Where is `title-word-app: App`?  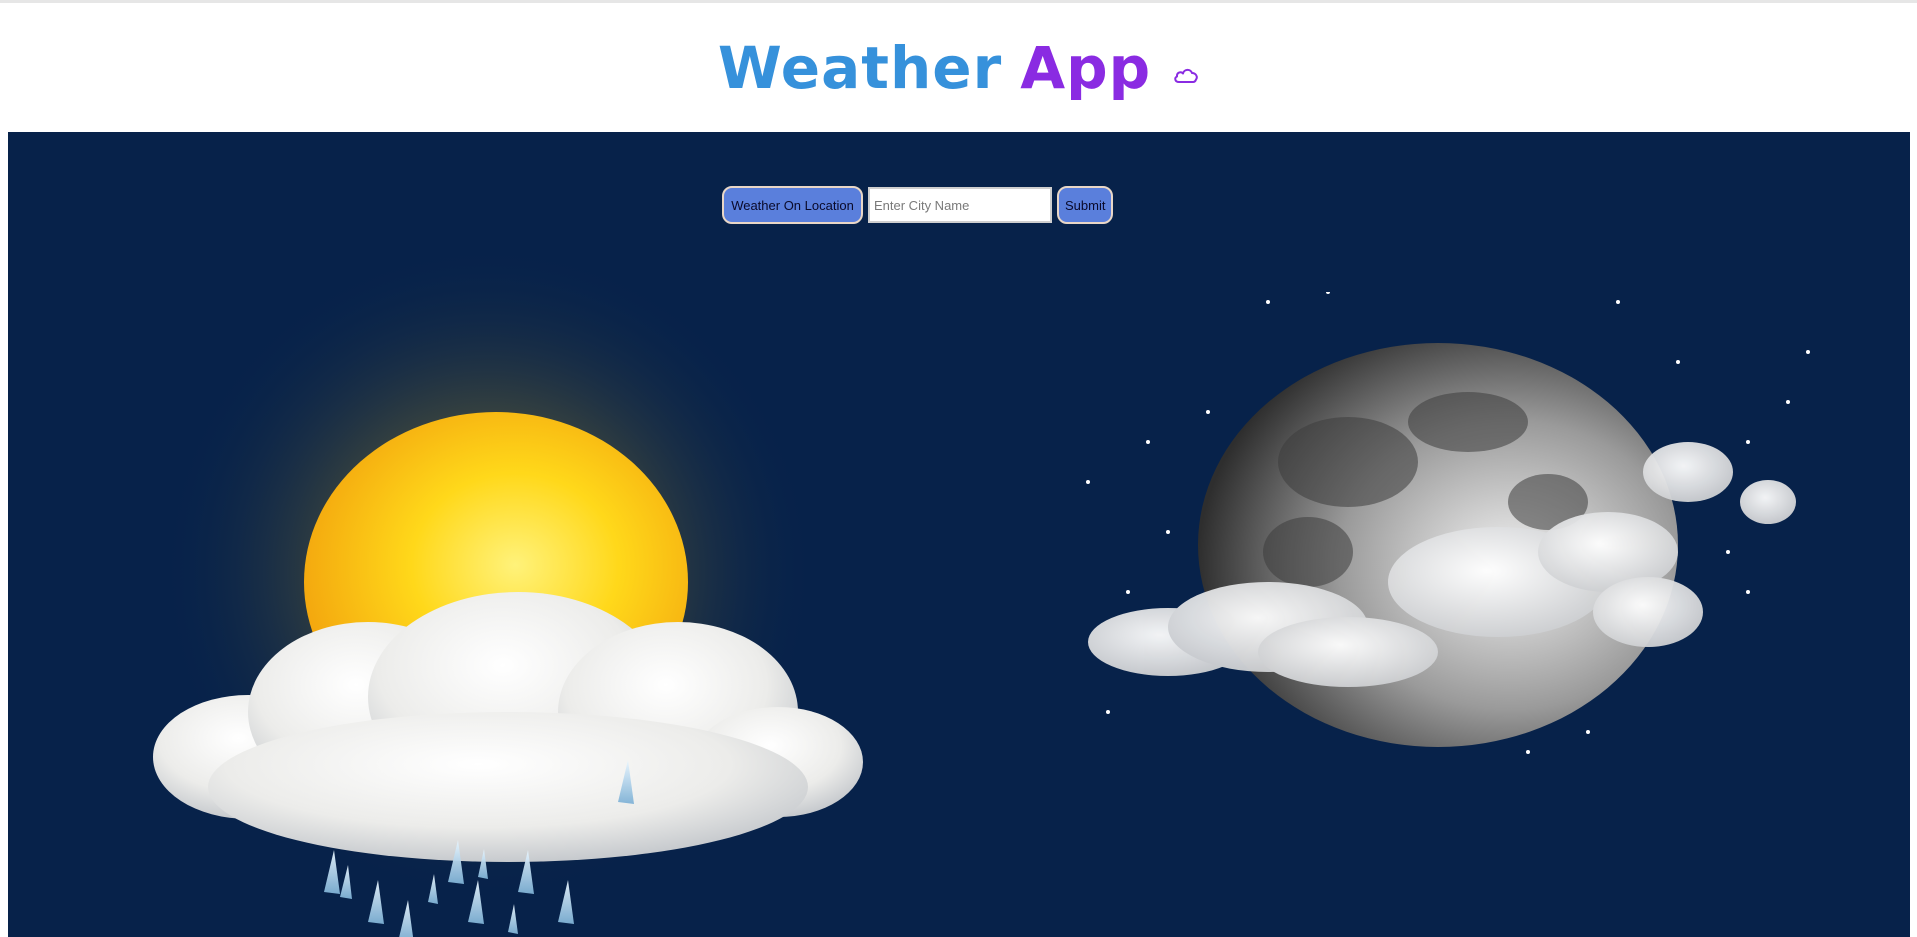
title-word-app: App is located at coordinates (1086, 67).